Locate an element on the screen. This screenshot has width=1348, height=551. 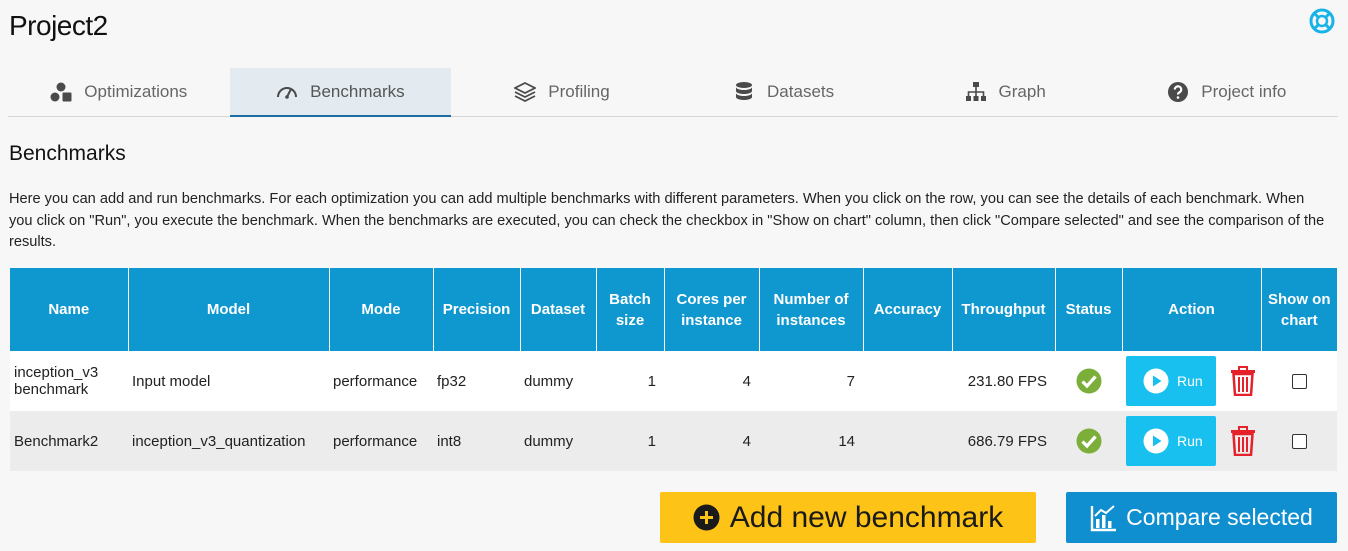
question-icon is located at coordinates (1178, 92).